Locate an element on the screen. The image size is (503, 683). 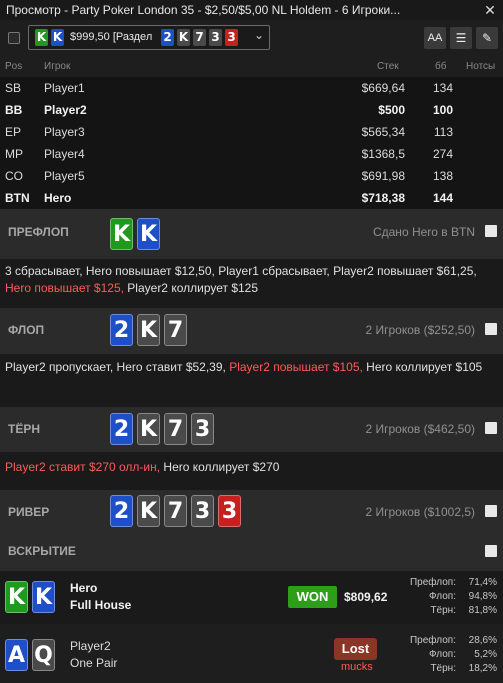
player-row: BB Player2 $500 100 is located at coordinates (251, 110).